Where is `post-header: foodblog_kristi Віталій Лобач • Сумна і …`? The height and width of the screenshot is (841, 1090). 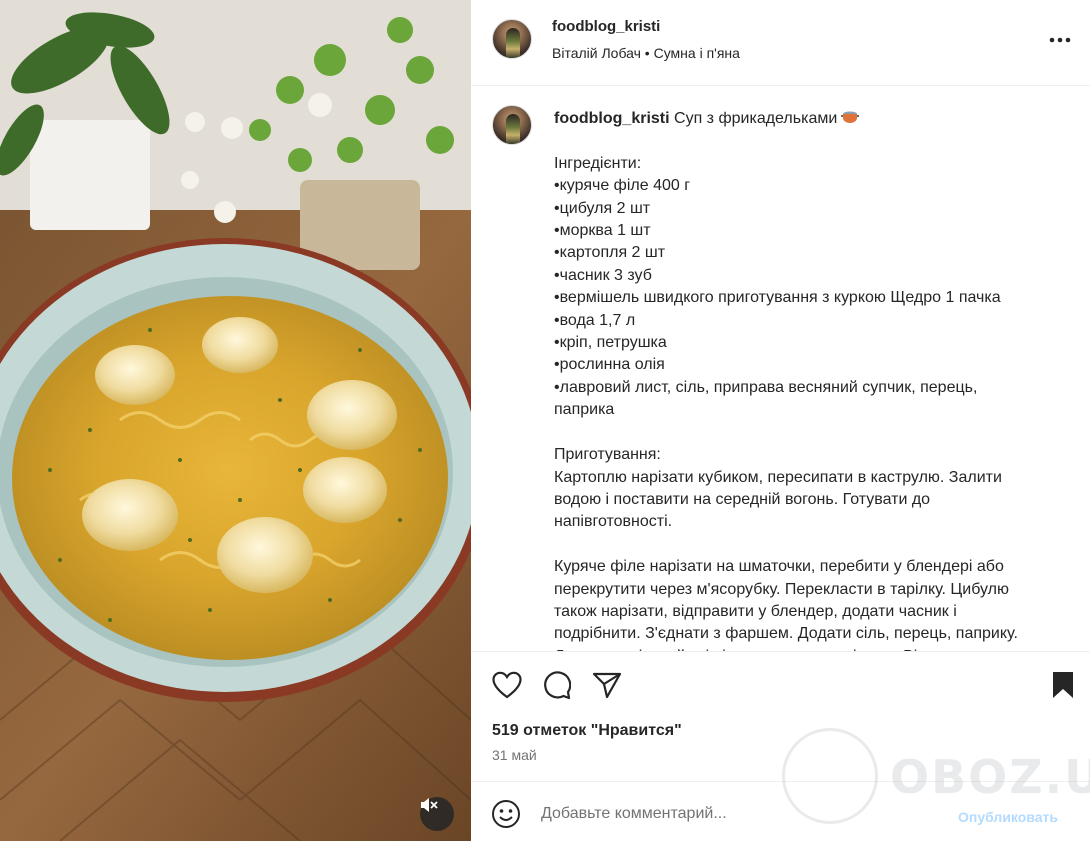
post-header: foodblog_kristi Віталій Лобач • Сумна і … is located at coordinates (780, 43).